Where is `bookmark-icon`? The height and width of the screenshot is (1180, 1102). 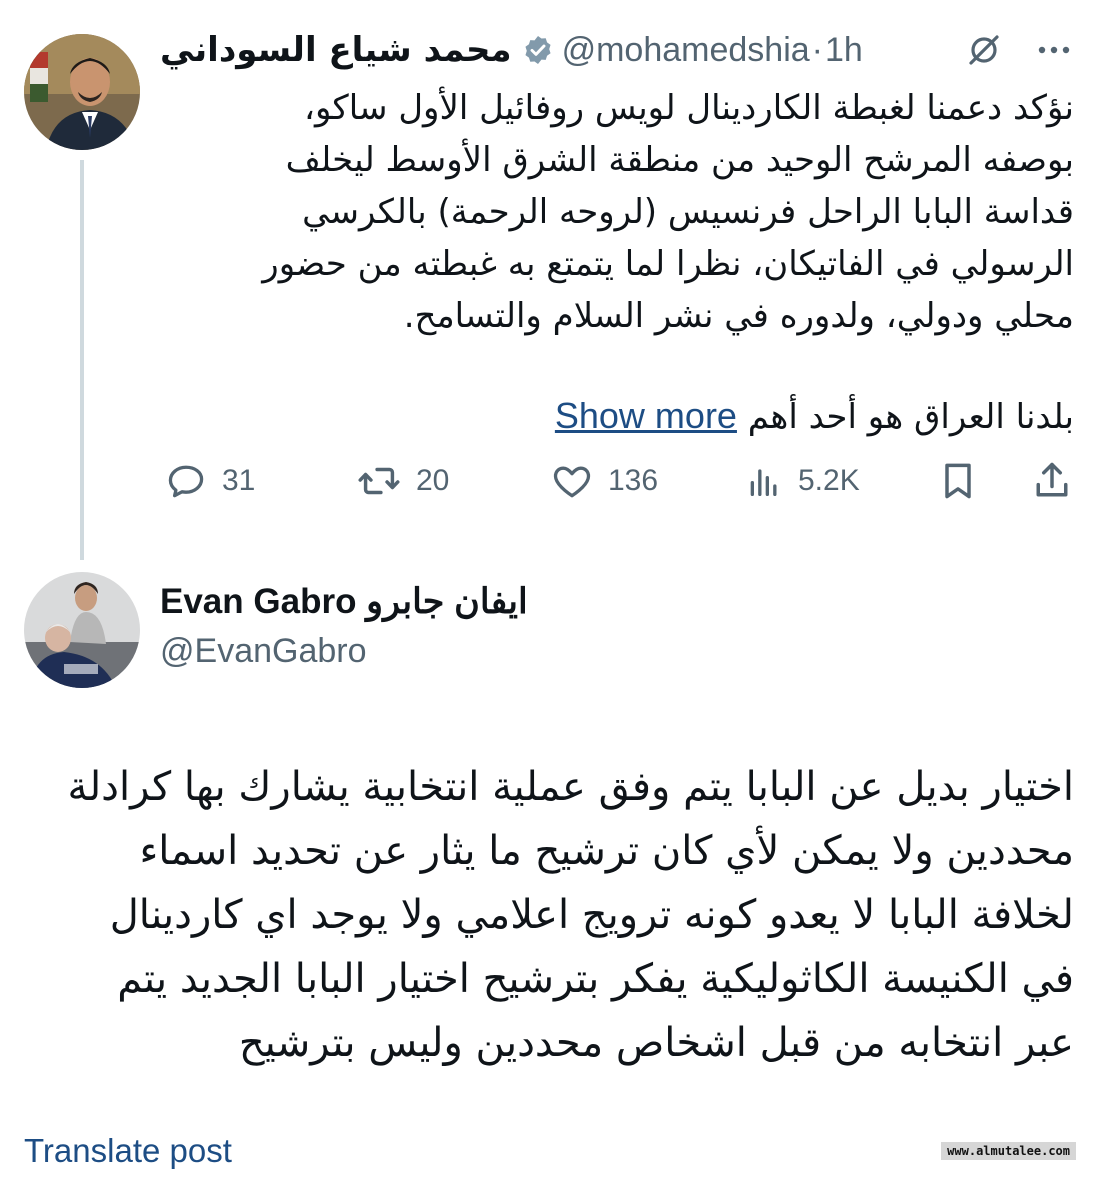
bookmark-icon is located at coordinates (958, 481).